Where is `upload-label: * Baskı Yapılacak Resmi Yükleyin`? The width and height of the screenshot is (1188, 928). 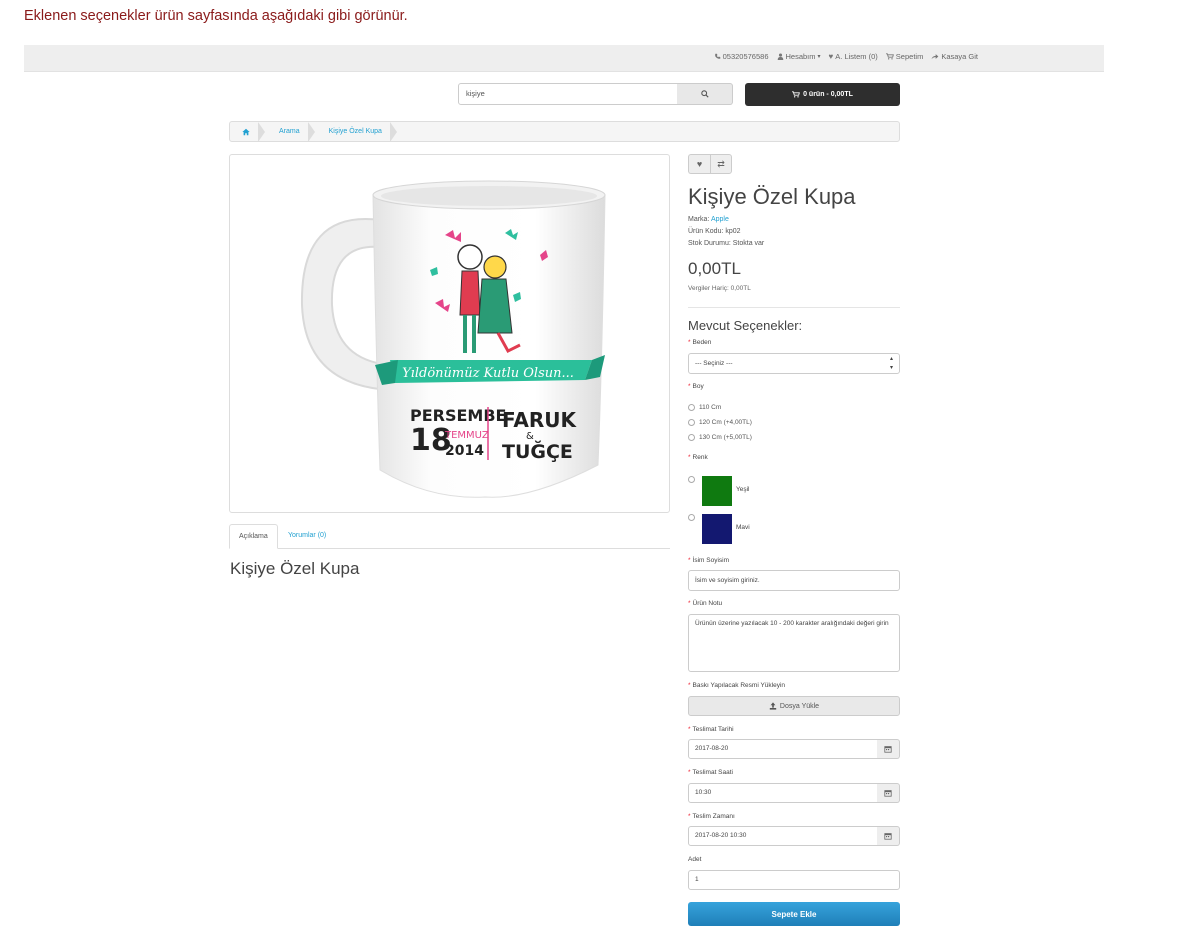
upload-label: * Baskı Yapılacak Resmi Yükleyin is located at coordinates (737, 685).